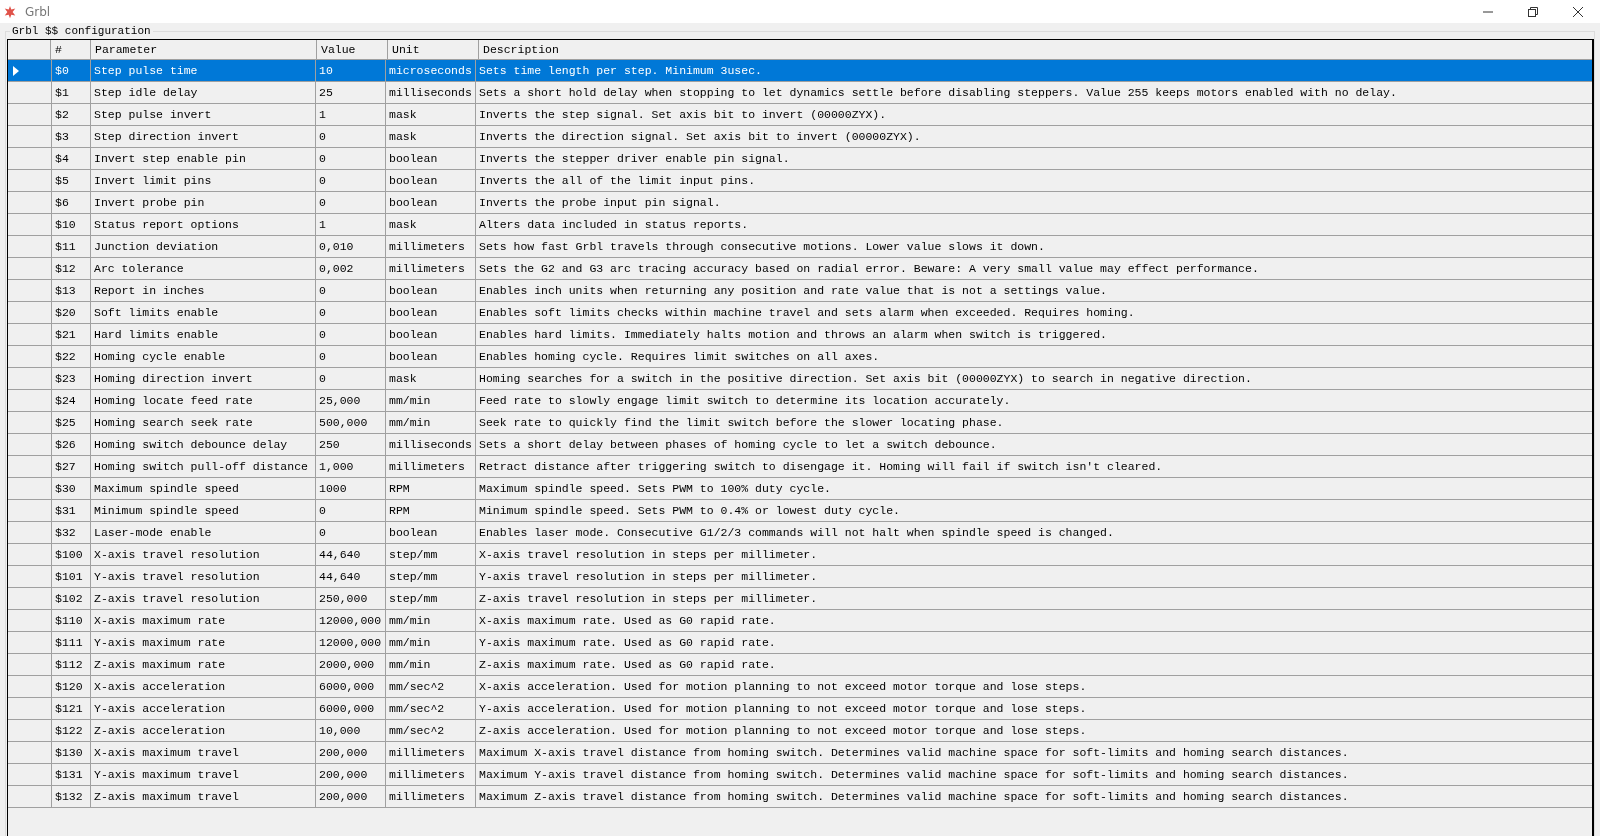 The height and width of the screenshot is (836, 1600). Describe the element at coordinates (800, 445) in the screenshot. I see `table-row: $26 Homing switch debounce delay 250 milliseconds Sets a short delay between phases of homing cycle to let a switch debounce.` at that location.